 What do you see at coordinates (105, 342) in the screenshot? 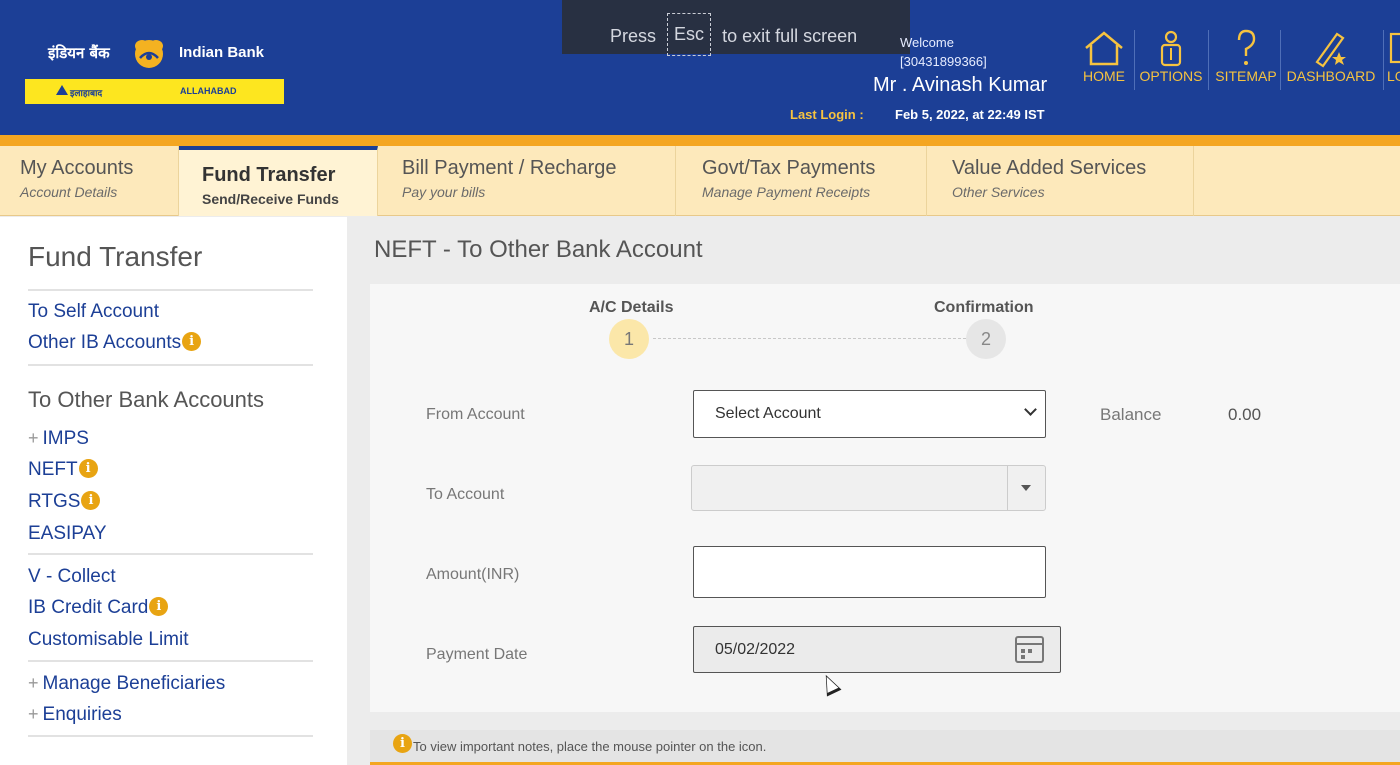
I see `sidebar-item-label: Other IB Accounts` at bounding box center [105, 342].